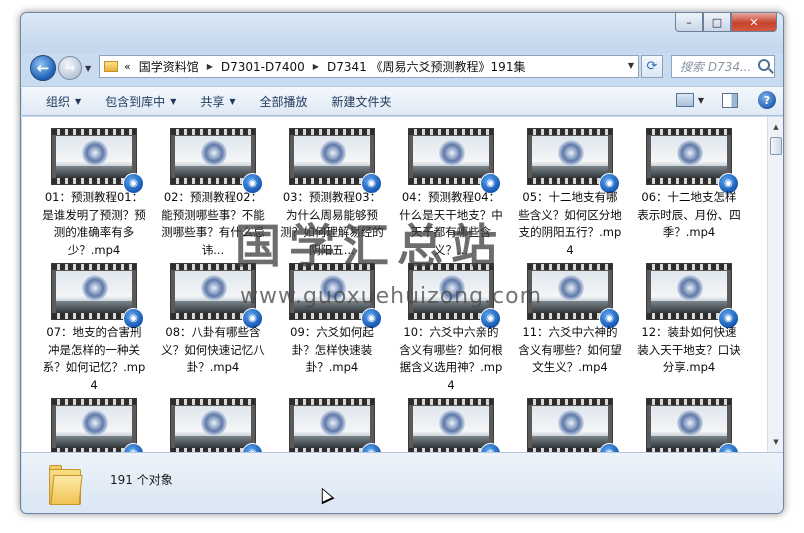  What do you see at coordinates (141, 480) in the screenshot?
I see `item-count: 191 个对象` at bounding box center [141, 480].